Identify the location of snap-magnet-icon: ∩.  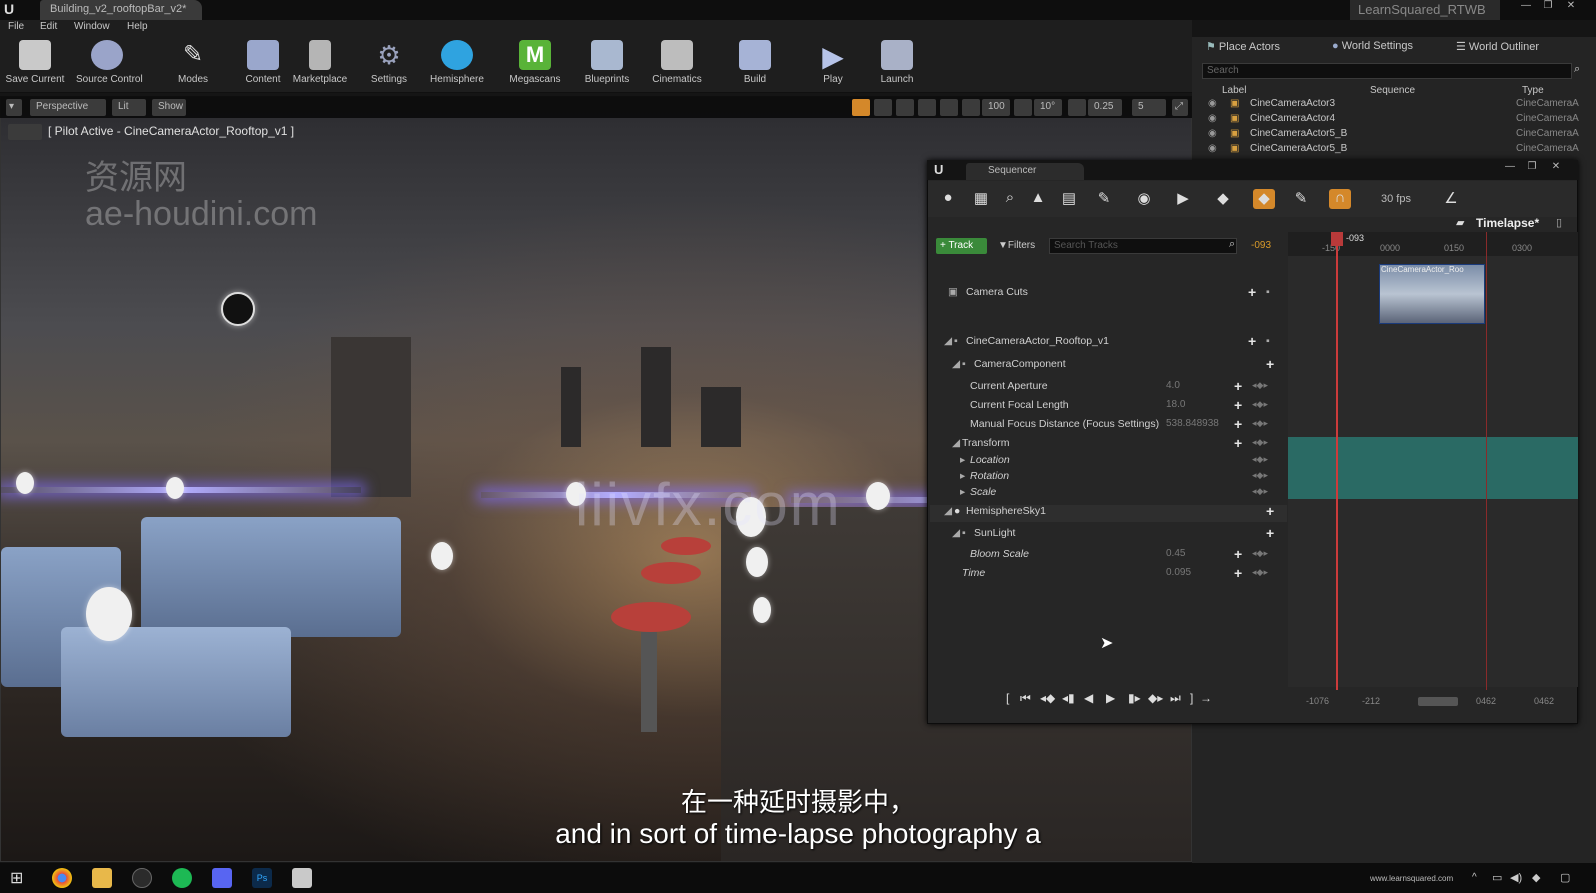
(1340, 199).